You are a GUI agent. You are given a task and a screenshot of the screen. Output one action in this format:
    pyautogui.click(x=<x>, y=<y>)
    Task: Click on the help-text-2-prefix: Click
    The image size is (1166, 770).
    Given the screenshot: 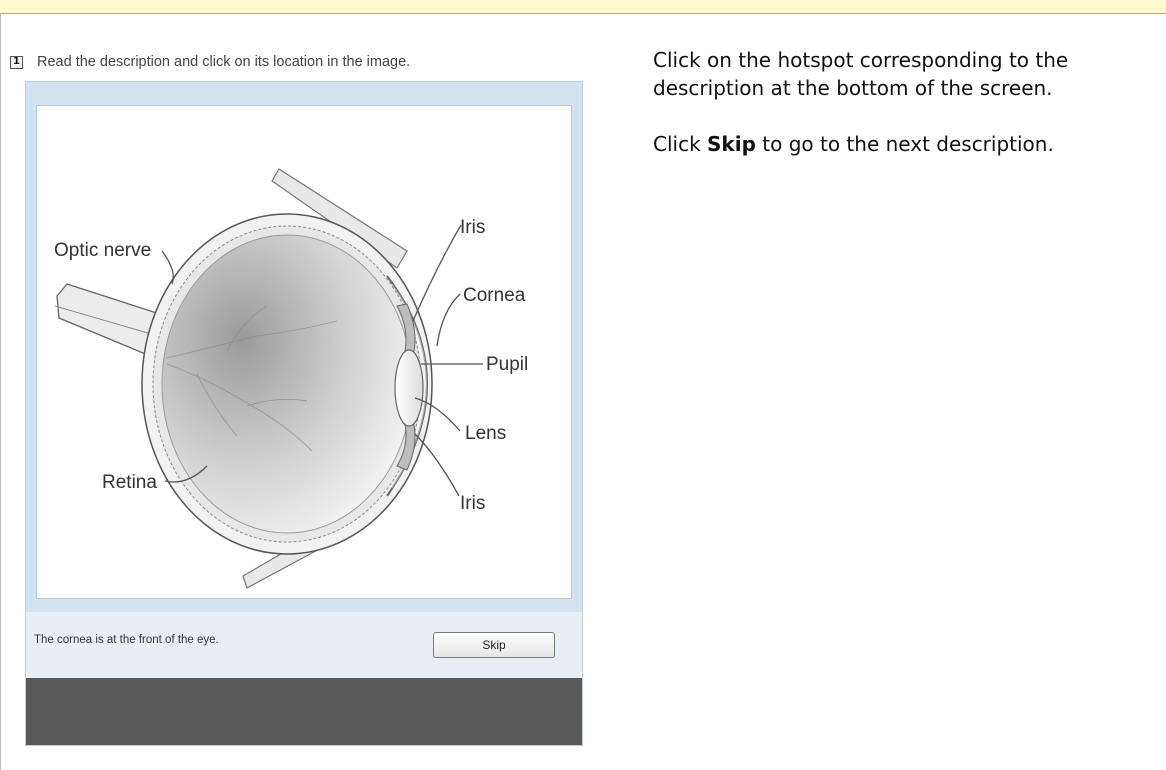 What is the action you would take?
    pyautogui.click(x=680, y=144)
    